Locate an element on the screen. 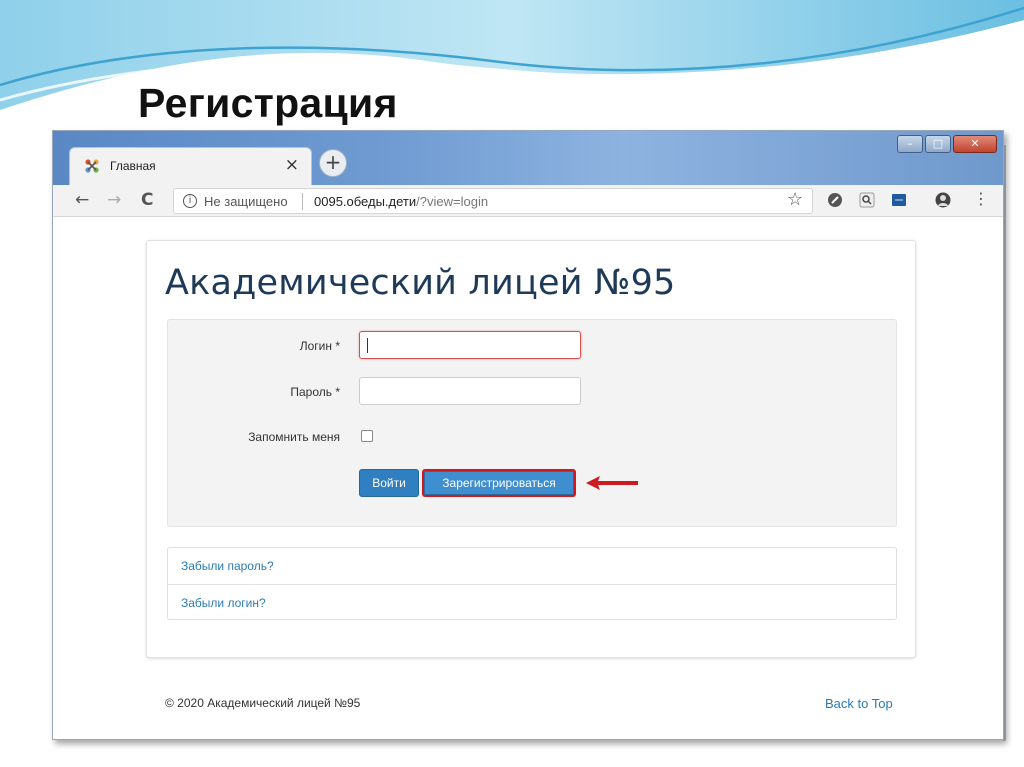 The image size is (1024, 767). register-button: Зарегистрироваться is located at coordinates (499, 483).